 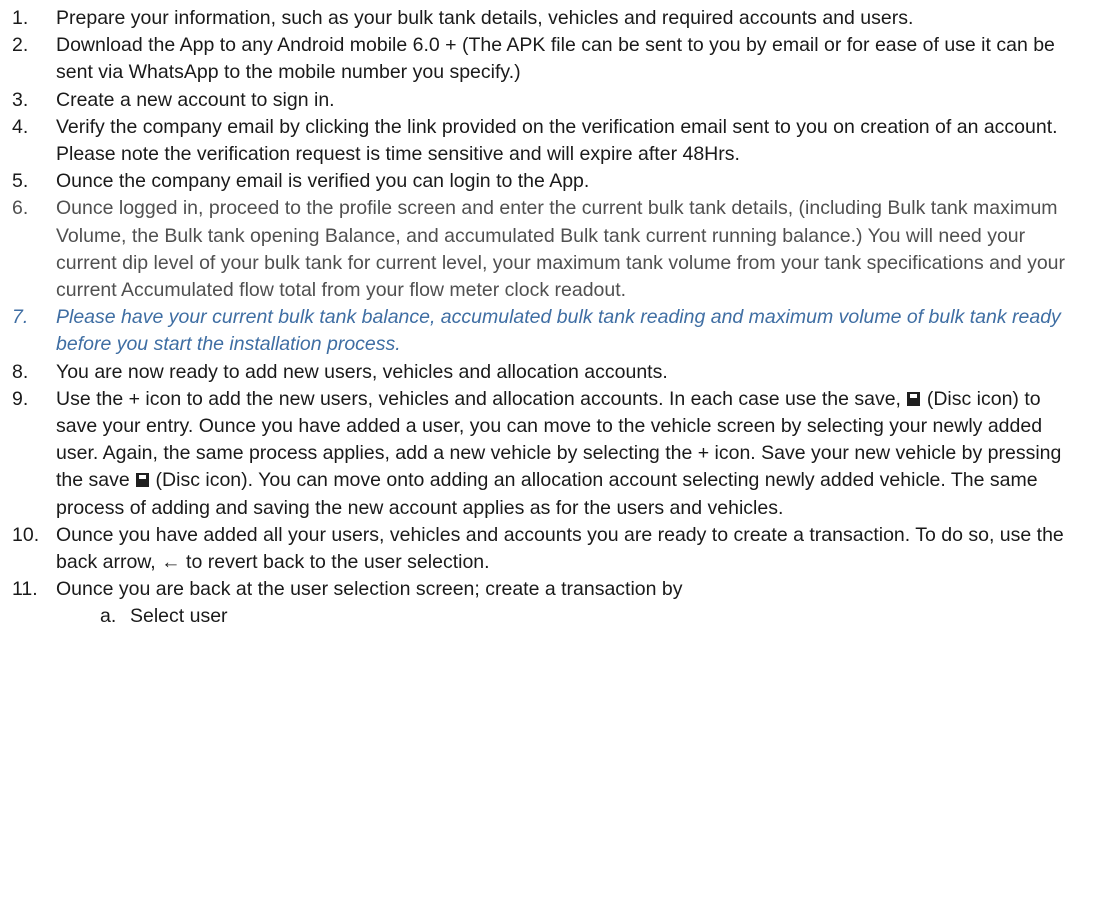 What do you see at coordinates (20, 99) in the screenshot?
I see `item-number: 3.` at bounding box center [20, 99].